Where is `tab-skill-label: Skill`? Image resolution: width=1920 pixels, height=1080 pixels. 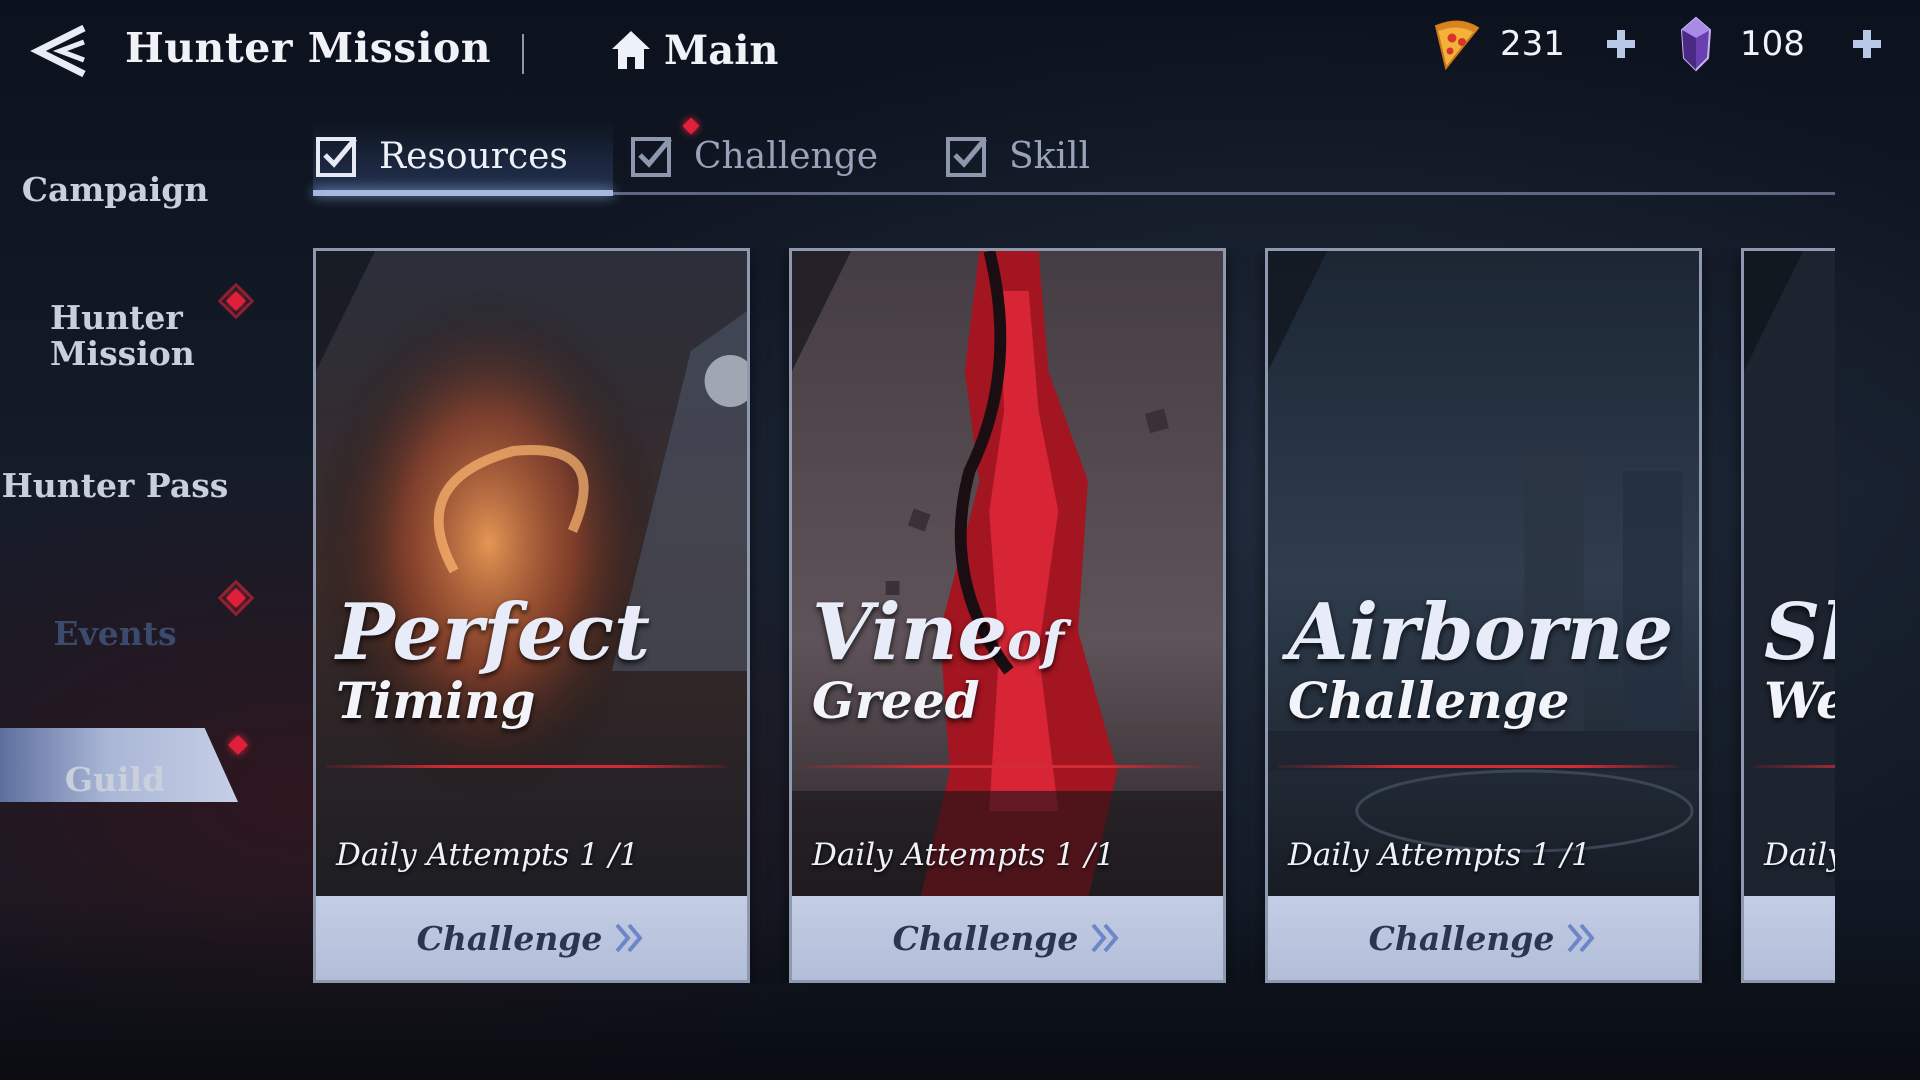 tab-skill-label: Skill is located at coordinates (1050, 156).